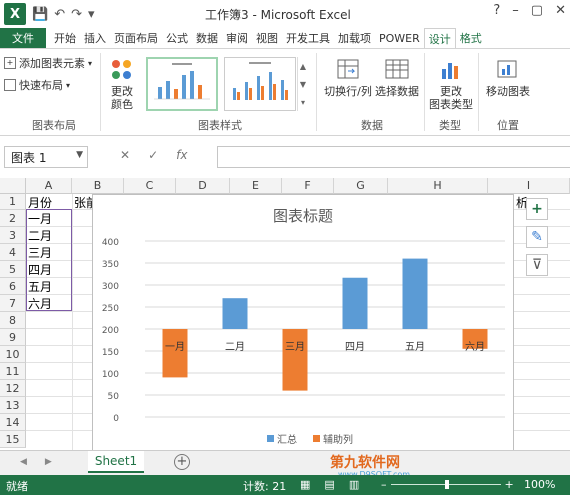 This screenshot has height=495, width=570. I want to click on cancel-formula-icon: ✕, so click(125, 155).